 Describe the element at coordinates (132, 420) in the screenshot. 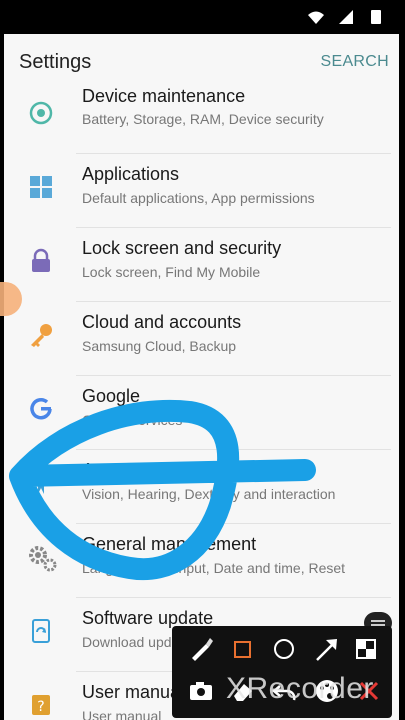

I see `item-subtitle: Google services` at that location.